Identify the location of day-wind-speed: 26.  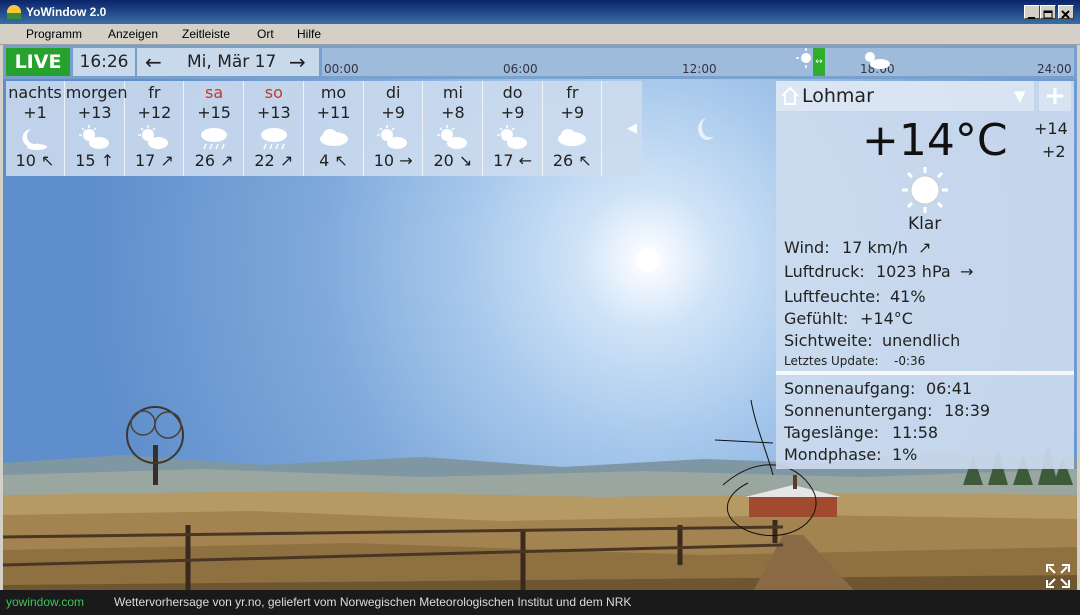
(205, 160).